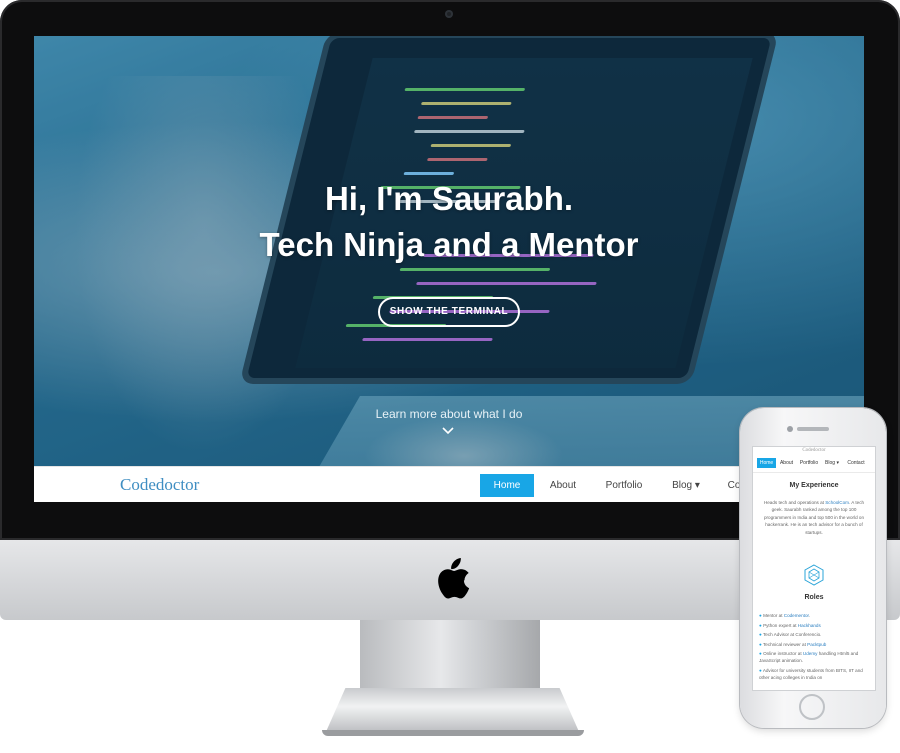 The height and width of the screenshot is (753, 900). I want to click on hackhands-link: Hackhands, so click(809, 625).